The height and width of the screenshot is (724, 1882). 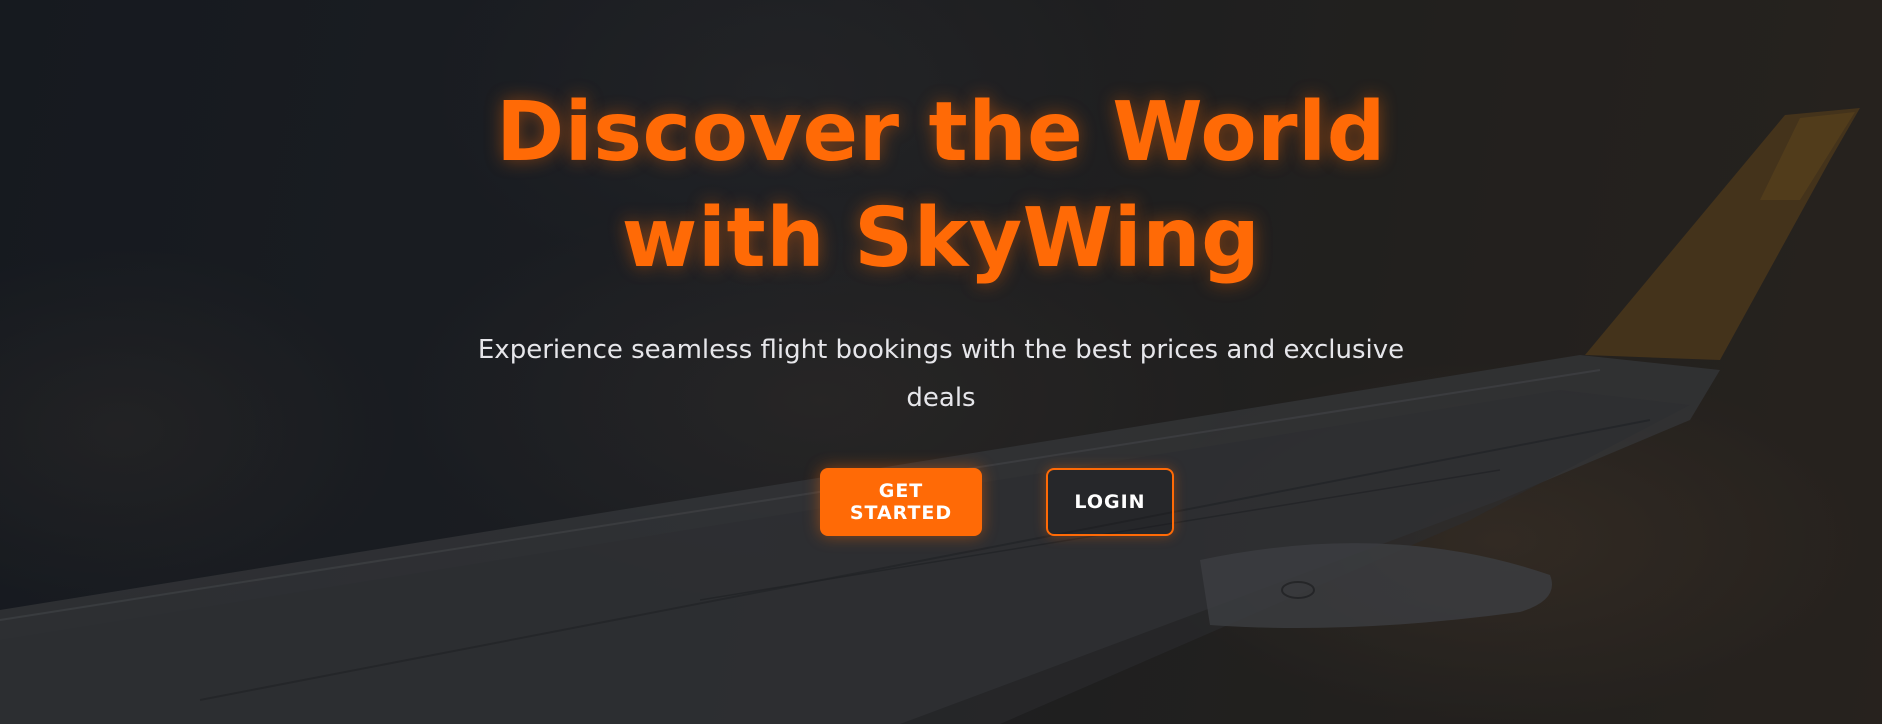 I want to click on get-started-button: GET STARTED, so click(x=901, y=502).